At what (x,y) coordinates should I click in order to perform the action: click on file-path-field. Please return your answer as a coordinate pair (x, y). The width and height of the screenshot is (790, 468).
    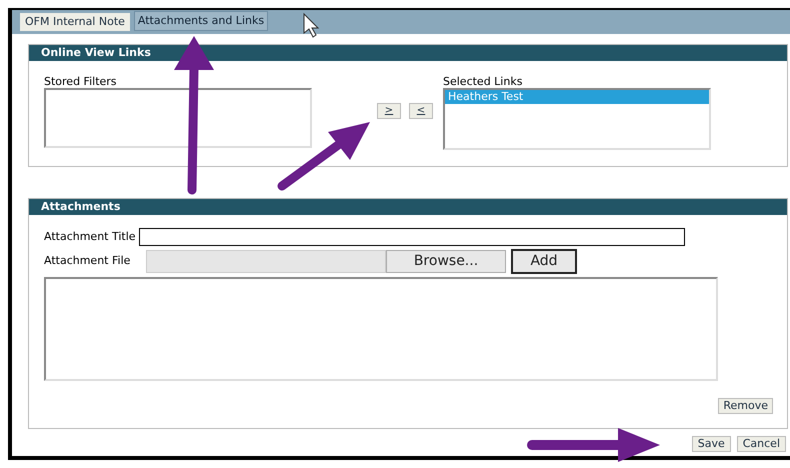
    Looking at the image, I should click on (266, 261).